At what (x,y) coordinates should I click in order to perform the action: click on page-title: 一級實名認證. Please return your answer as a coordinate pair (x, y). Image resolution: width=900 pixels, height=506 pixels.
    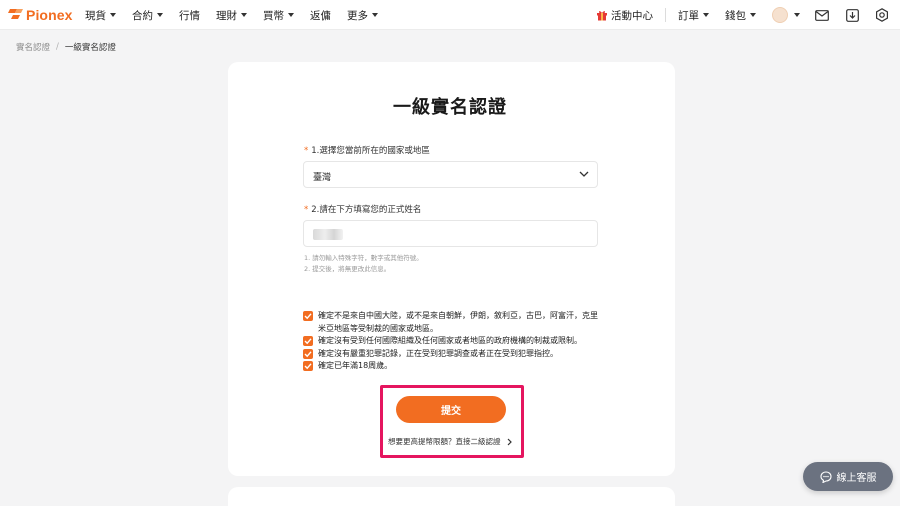
    Looking at the image, I should click on (450, 107).